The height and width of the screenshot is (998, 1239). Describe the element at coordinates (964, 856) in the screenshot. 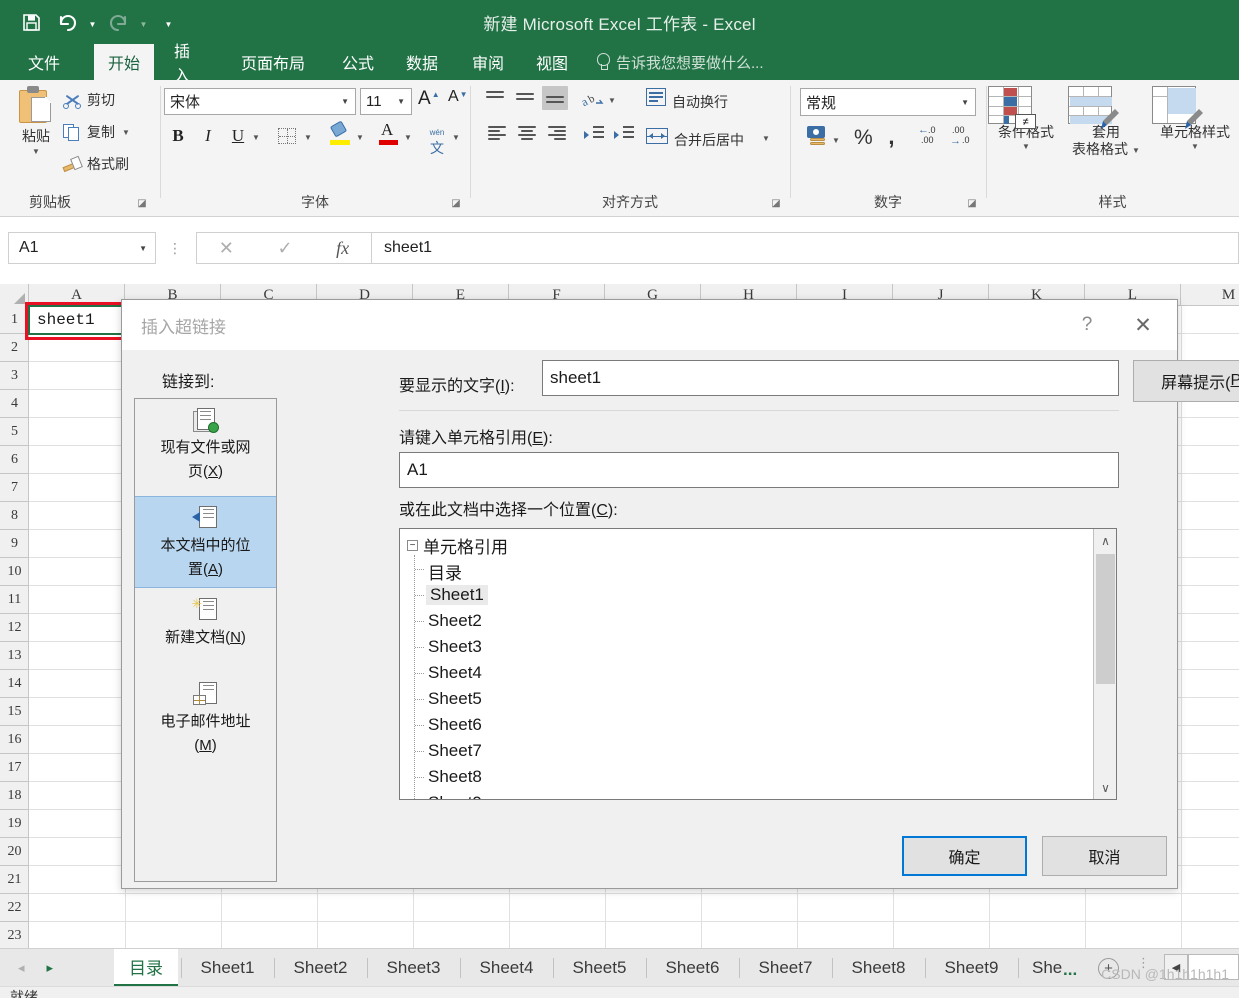

I see `ok-button: 确定` at that location.